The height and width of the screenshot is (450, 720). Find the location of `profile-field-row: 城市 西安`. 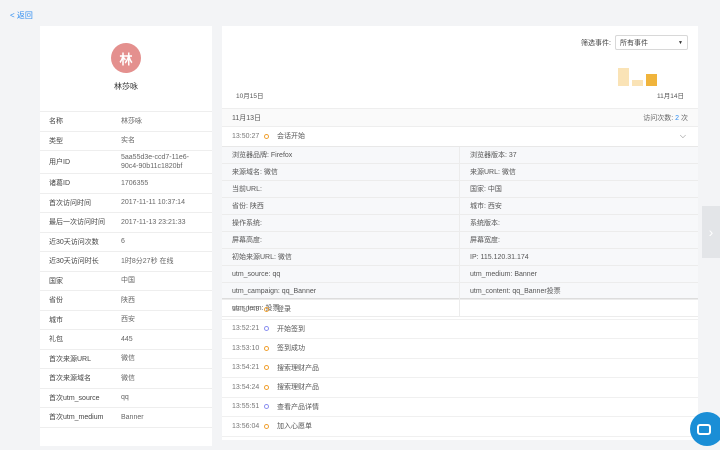

profile-field-row: 城市 西安 is located at coordinates (126, 320).